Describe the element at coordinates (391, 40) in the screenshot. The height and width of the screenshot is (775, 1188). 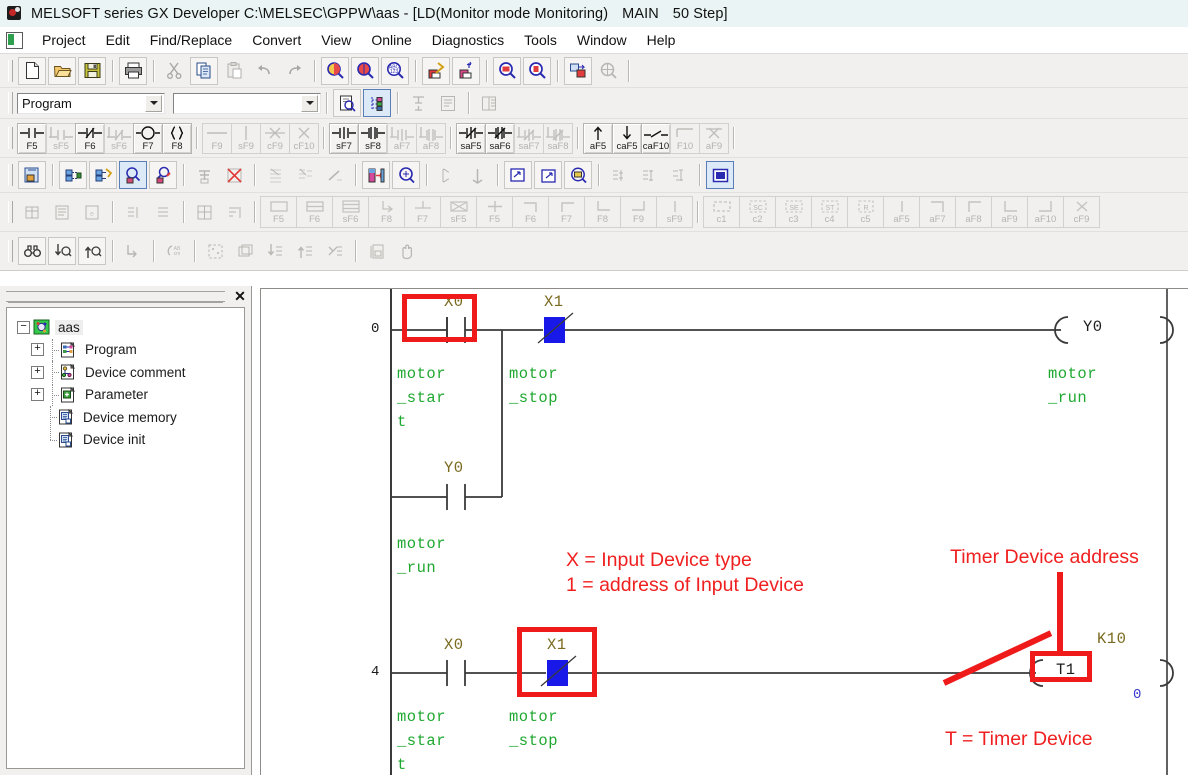
I see `menu-item-online: Online` at that location.